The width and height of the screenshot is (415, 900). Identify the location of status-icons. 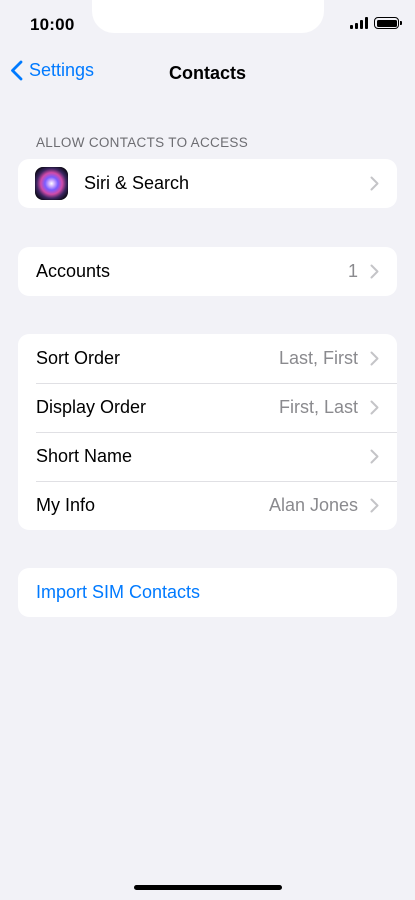
(376, 23).